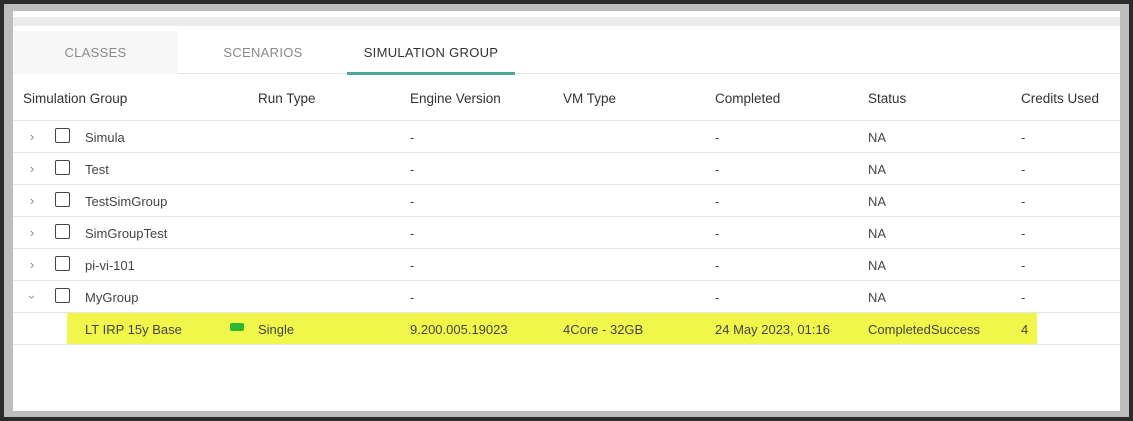  I want to click on table-row: › SimGroupTest - - NA -, so click(566, 233).